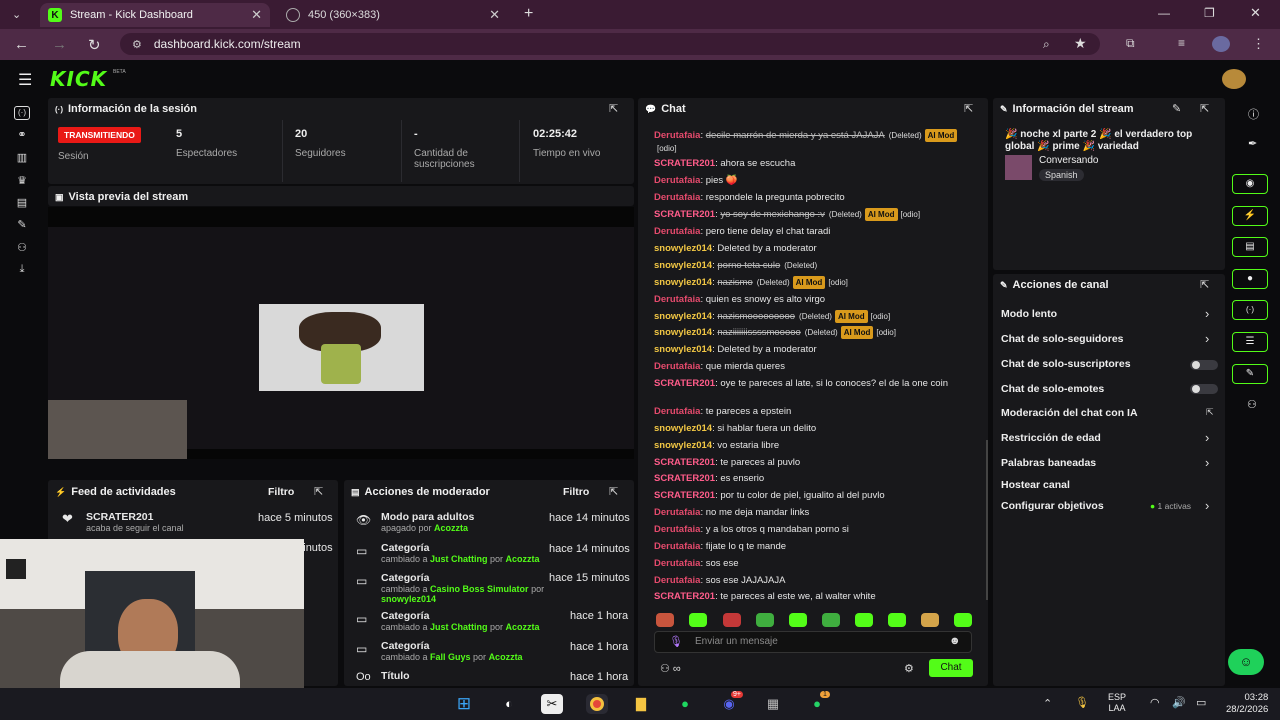 The height and width of the screenshot is (720, 1280). Describe the element at coordinates (670, 668) in the screenshot. I see `chat-users-icon: ⚇ ∞` at that location.